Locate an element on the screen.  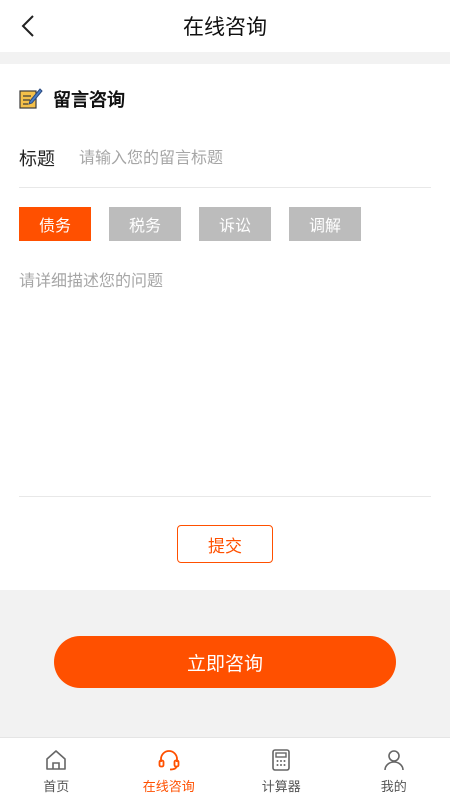
page-title: 在线咨询 is located at coordinates (225, 27).